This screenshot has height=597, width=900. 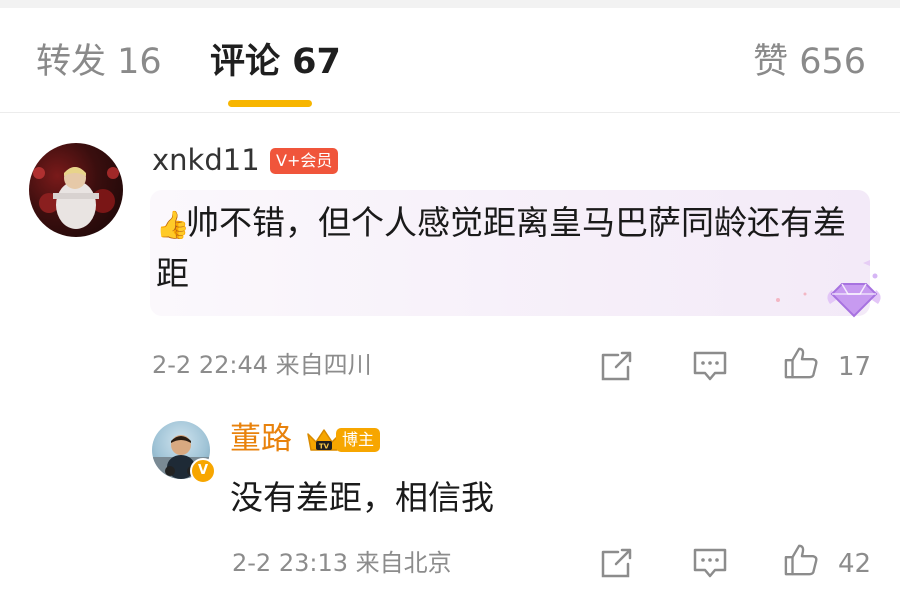 What do you see at coordinates (809, 62) in the screenshot?
I see `tab-likes: 赞 656` at bounding box center [809, 62].